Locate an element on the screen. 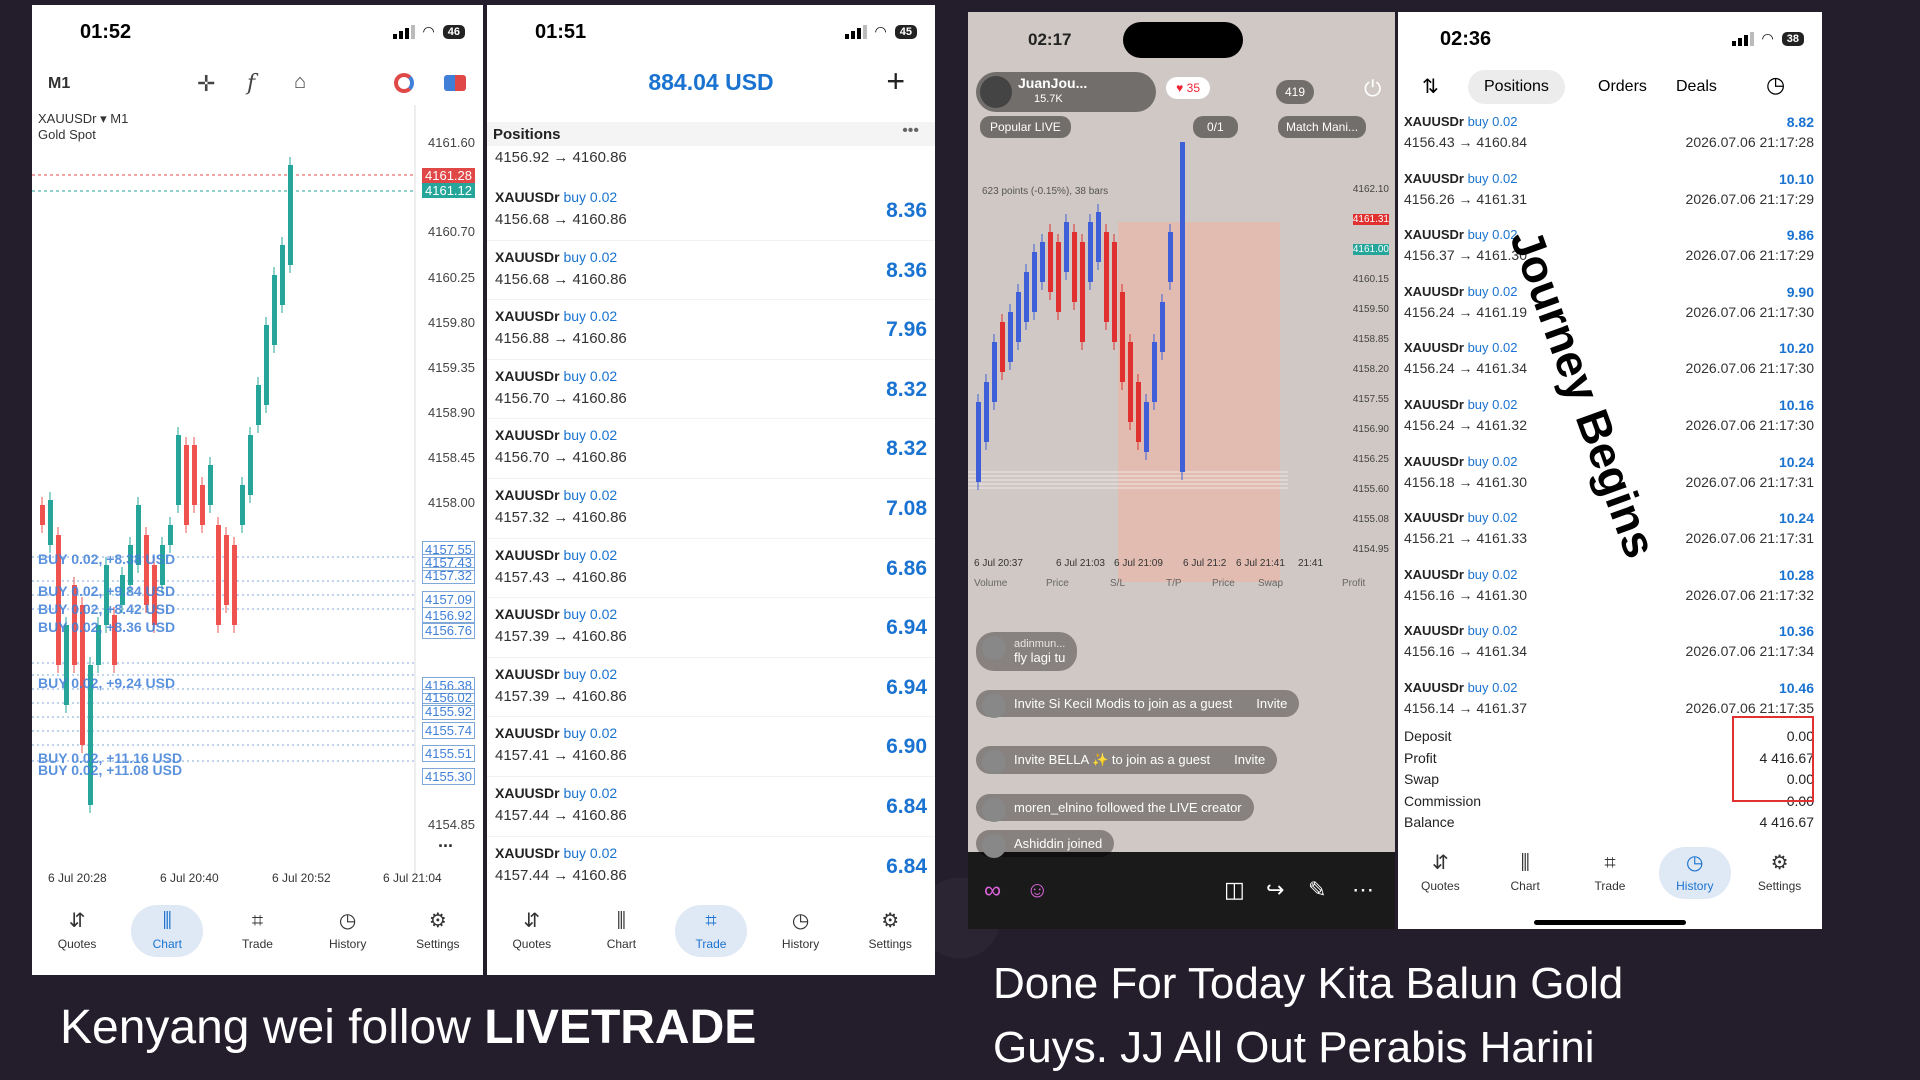 Image resolution: width=1920 pixels, height=1080 pixels. tab-deals: Deals is located at coordinates (1696, 87).